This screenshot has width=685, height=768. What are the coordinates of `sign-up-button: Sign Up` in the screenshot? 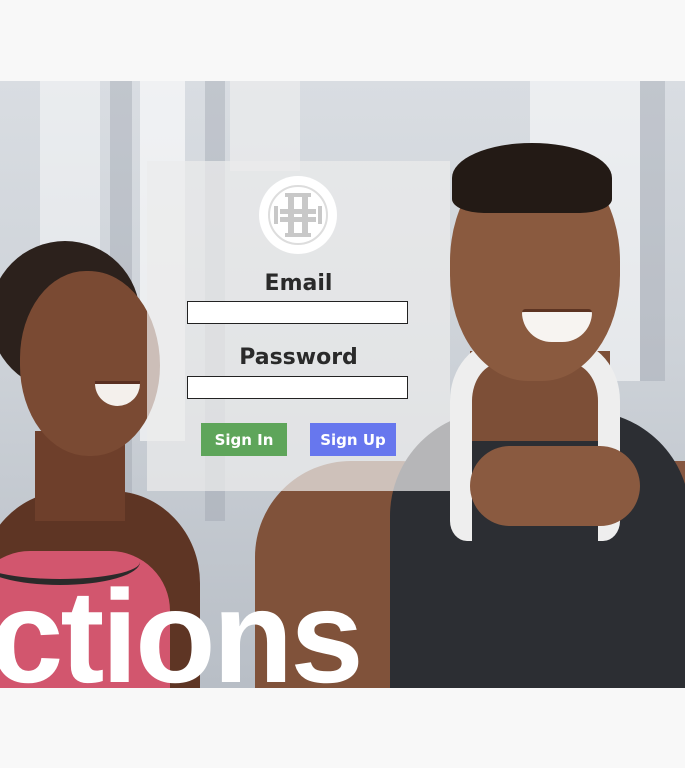 It's located at (353, 439).